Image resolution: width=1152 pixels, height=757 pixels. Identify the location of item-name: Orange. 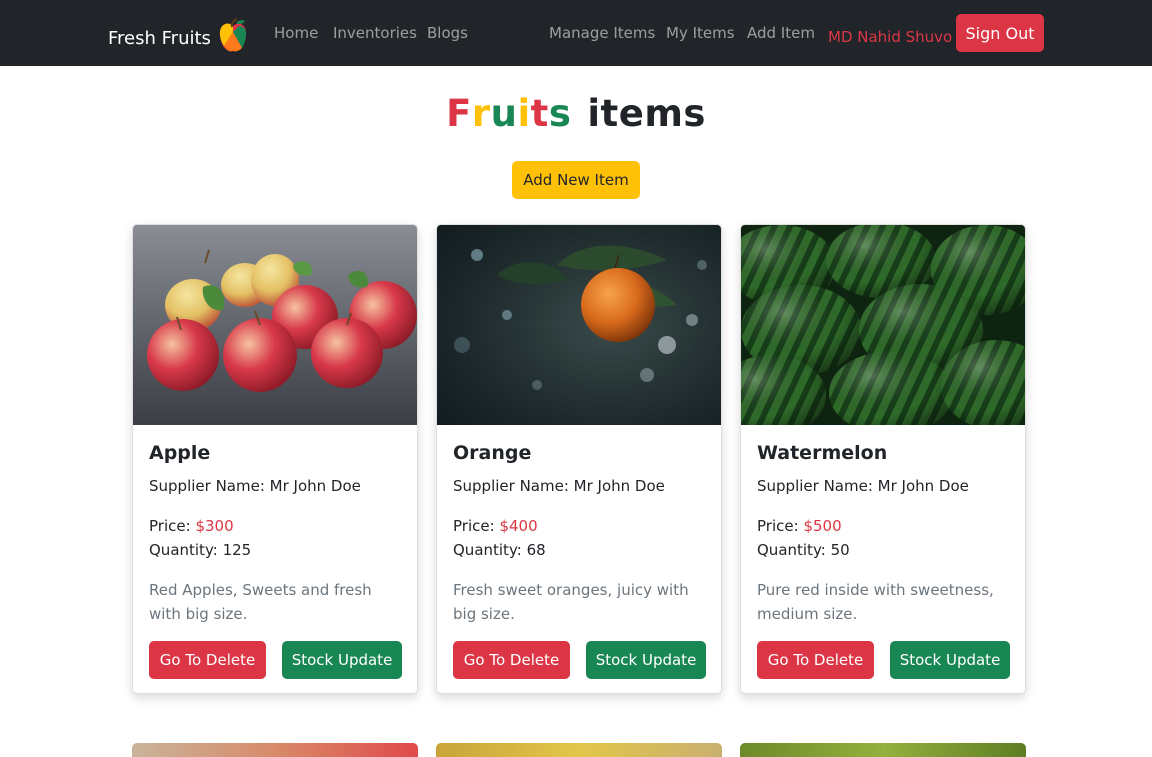
(492, 453).